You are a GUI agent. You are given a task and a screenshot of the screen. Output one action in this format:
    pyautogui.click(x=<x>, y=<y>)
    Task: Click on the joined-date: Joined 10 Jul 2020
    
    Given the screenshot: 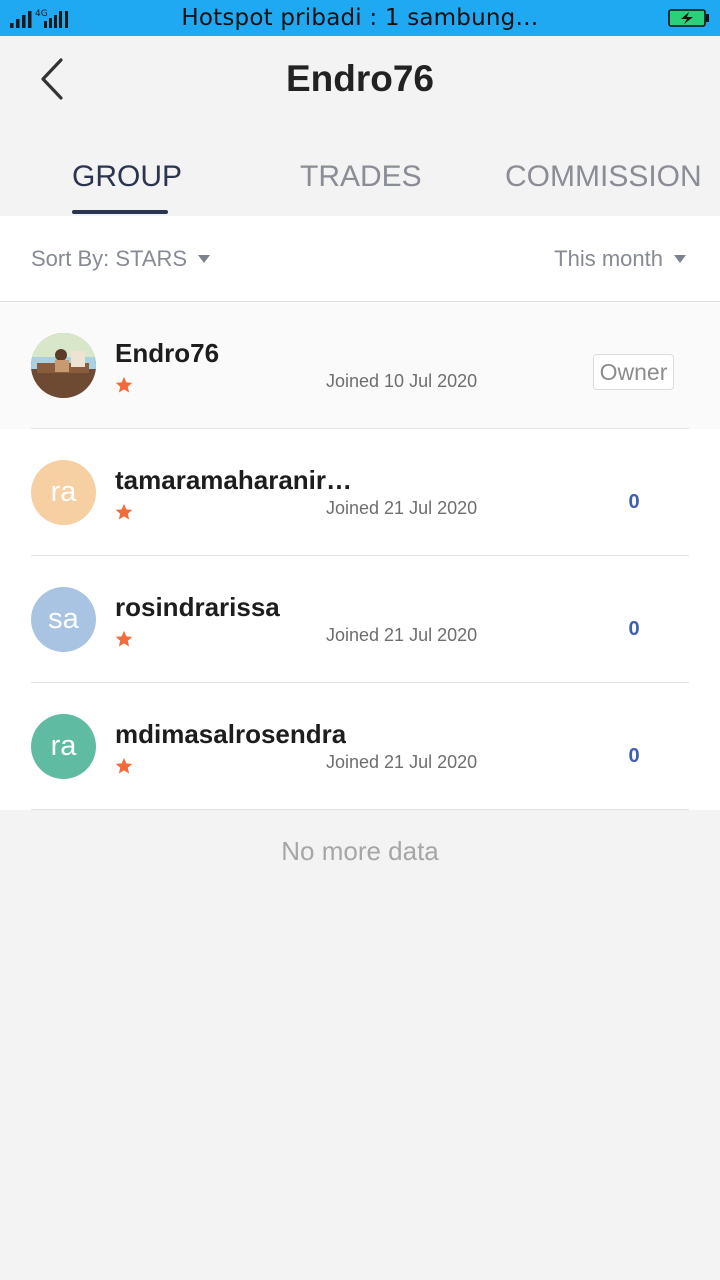 What is the action you would take?
    pyautogui.click(x=402, y=381)
    